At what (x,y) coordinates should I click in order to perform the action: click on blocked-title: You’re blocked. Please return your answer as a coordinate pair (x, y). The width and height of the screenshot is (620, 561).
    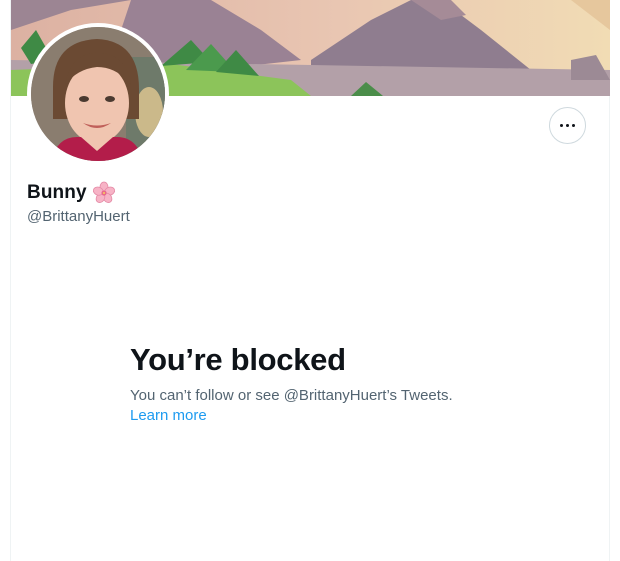
    Looking at the image, I should click on (238, 359).